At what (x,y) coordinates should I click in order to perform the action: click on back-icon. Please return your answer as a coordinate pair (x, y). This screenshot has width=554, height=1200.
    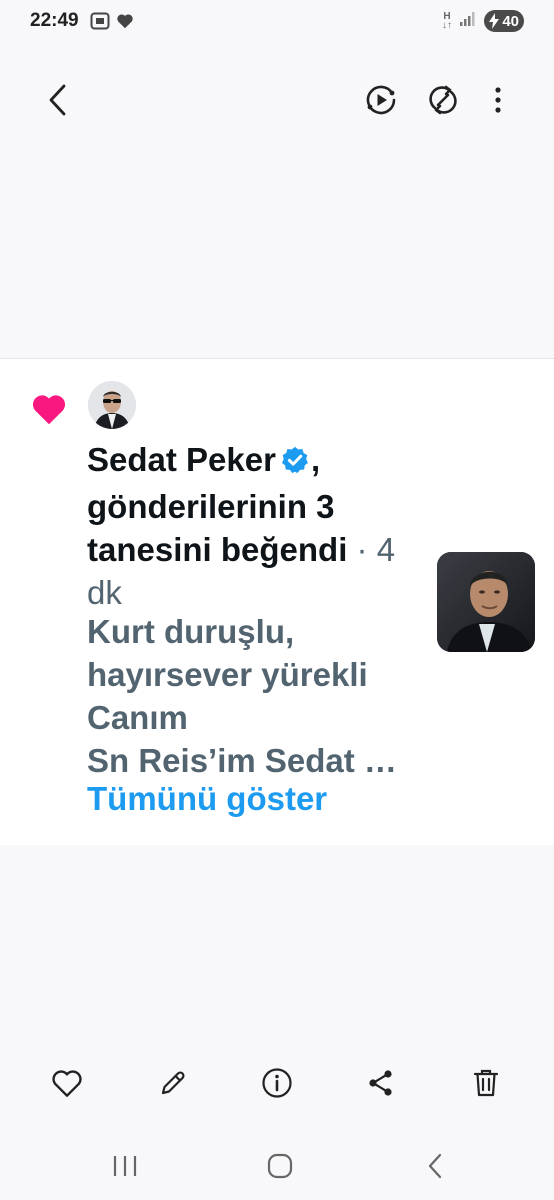
    Looking at the image, I should click on (435, 1166).